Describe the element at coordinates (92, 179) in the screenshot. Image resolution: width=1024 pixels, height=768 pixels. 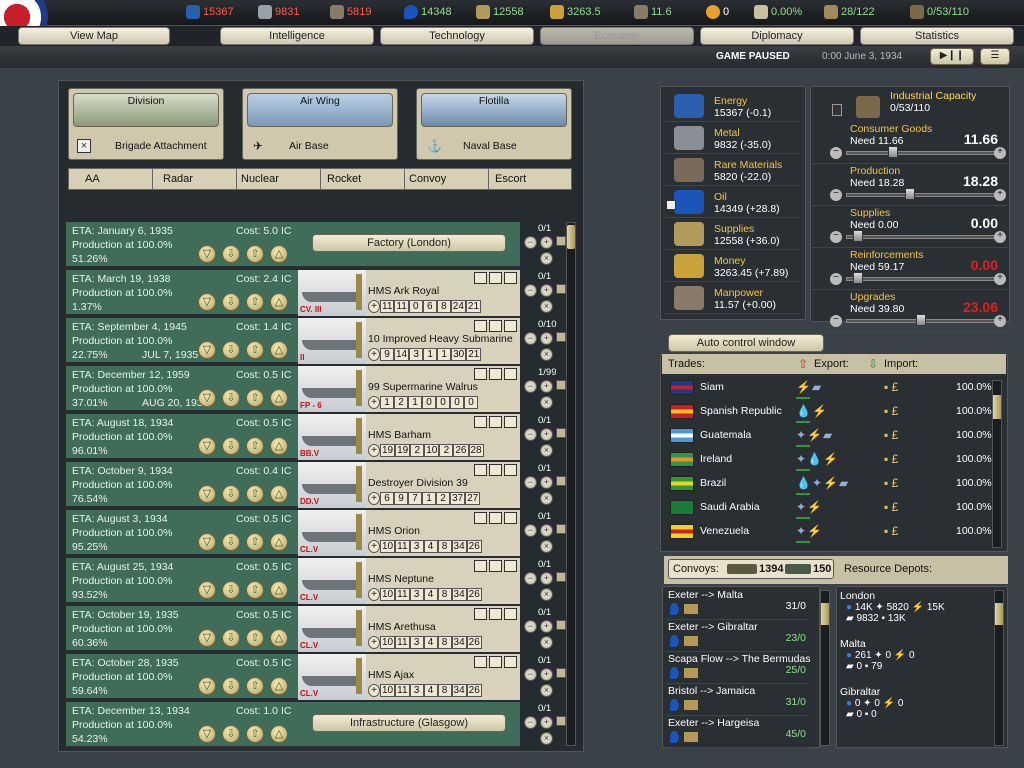
I see `build-aa-button: AA` at that location.